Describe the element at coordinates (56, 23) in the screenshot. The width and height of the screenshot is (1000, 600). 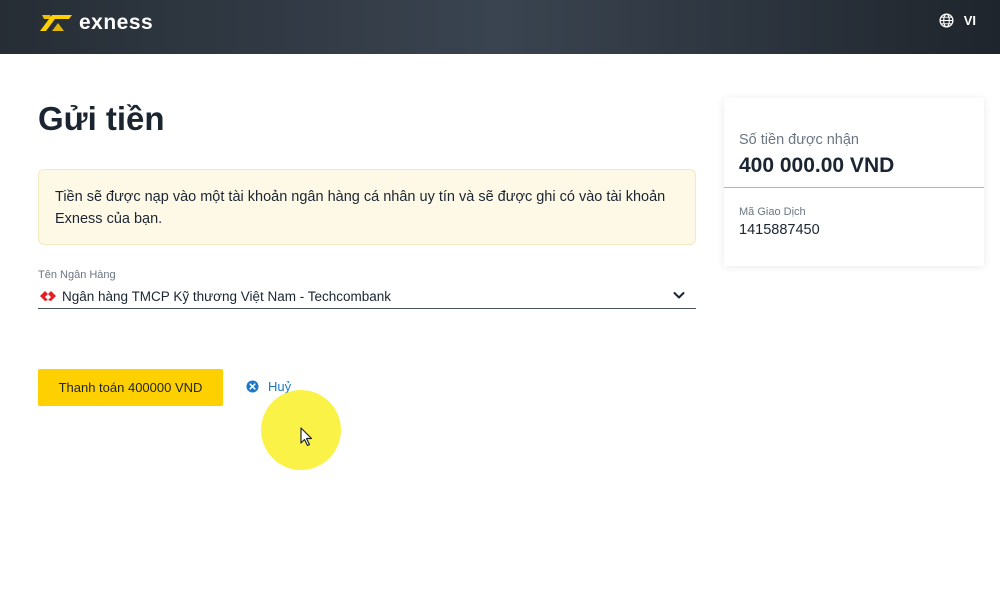
I see `exness-logo-icon` at that location.